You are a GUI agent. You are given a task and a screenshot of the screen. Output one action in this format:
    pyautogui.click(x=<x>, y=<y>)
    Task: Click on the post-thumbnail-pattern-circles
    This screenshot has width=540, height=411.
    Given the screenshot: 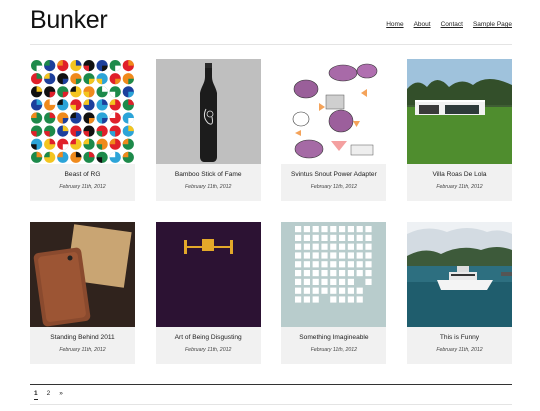 What is the action you would take?
    pyautogui.click(x=82, y=111)
    